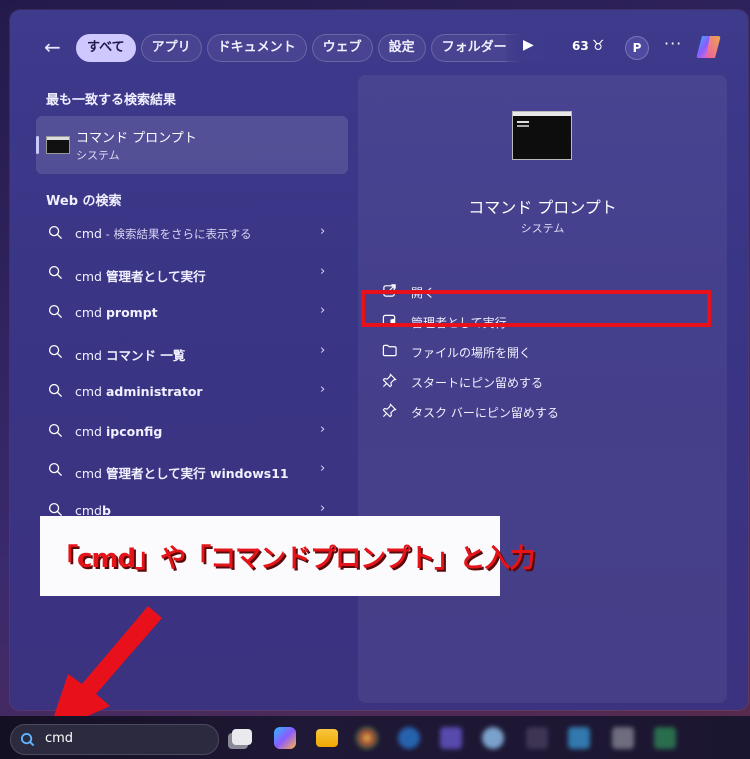 This screenshot has width=750, height=759. I want to click on chip-web: ウェブ, so click(342, 48).